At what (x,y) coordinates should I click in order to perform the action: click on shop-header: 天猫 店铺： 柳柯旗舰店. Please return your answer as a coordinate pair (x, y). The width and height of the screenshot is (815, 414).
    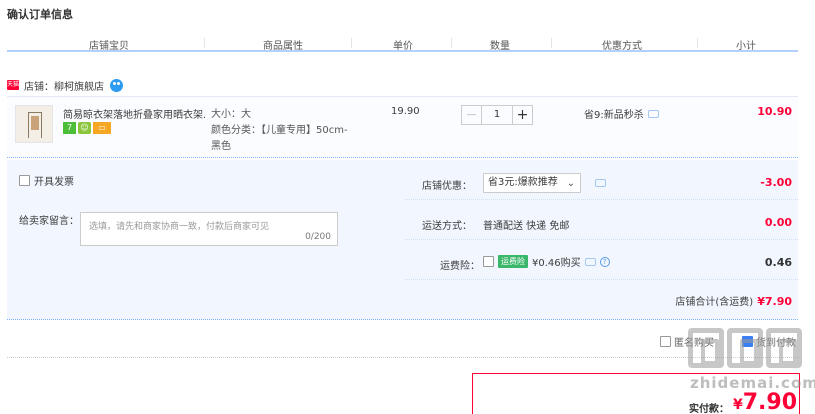
    Looking at the image, I should click on (65, 85).